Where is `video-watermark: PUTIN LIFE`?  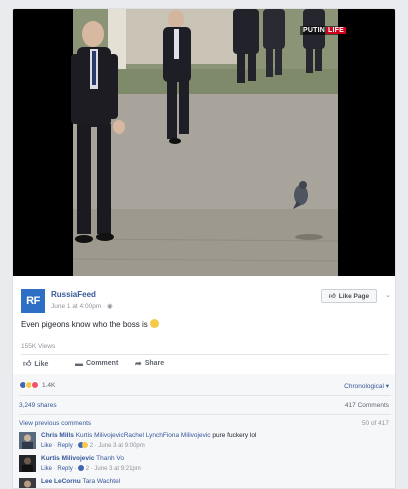
video-watermark: PUTIN LIFE is located at coordinates (324, 30).